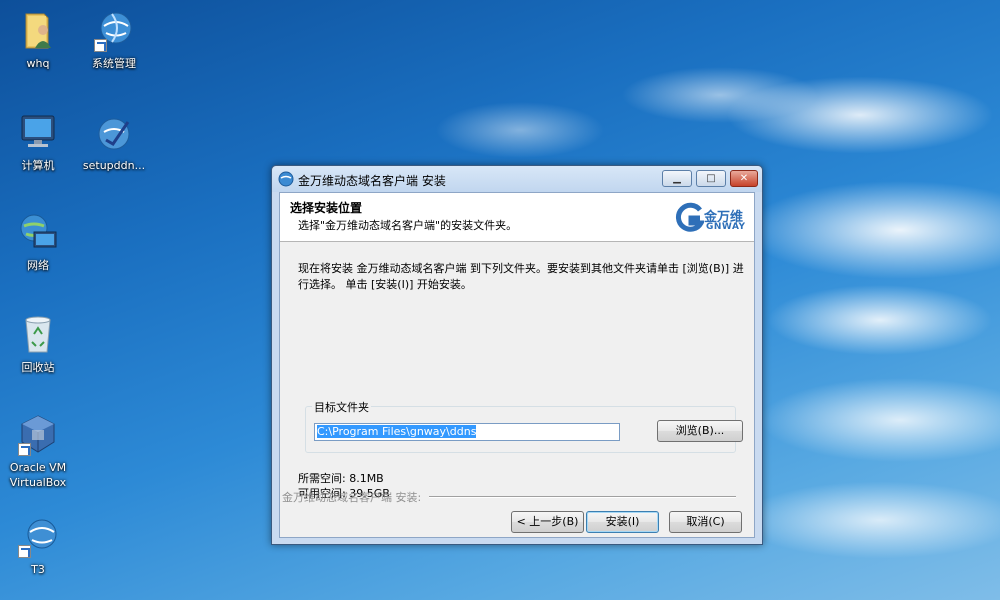 The height and width of the screenshot is (600, 1000). I want to click on t3-app-icon, so click(38, 536).